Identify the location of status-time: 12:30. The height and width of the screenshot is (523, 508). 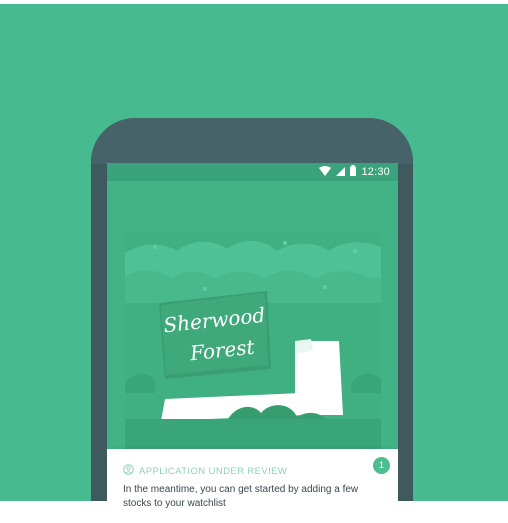
(375, 172).